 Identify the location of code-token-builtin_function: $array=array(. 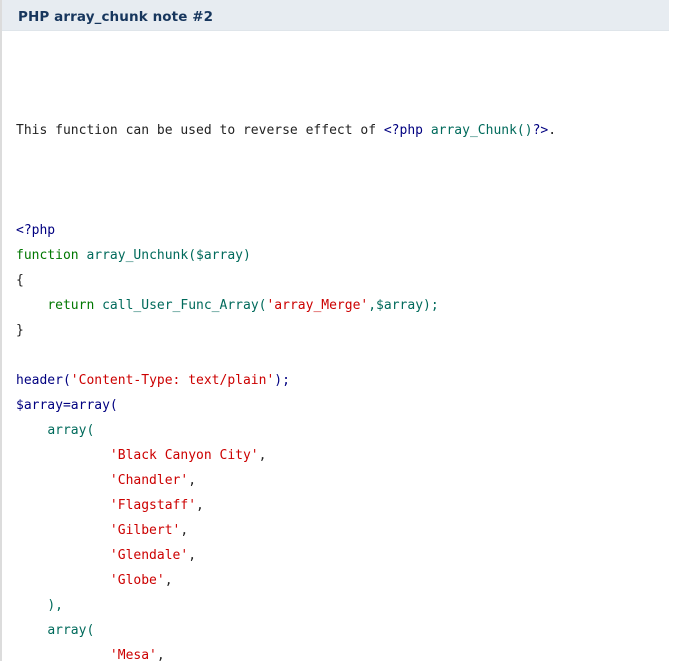
(67, 405).